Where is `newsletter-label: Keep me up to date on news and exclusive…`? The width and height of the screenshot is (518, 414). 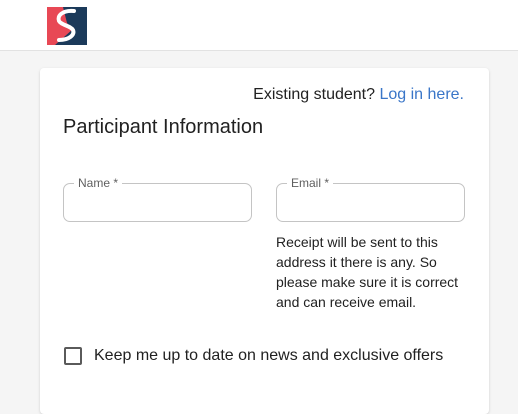
newsletter-label: Keep me up to date on news and exclusive… is located at coordinates (269, 355).